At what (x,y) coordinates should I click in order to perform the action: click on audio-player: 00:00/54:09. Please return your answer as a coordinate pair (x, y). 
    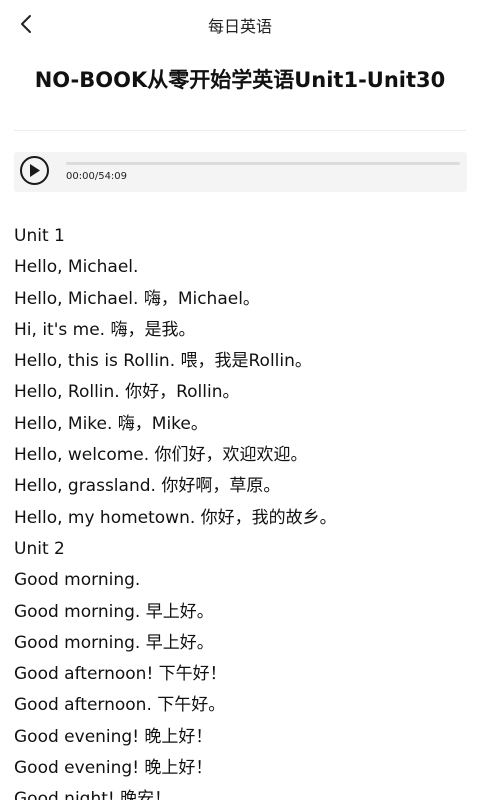
    Looking at the image, I should click on (240, 172).